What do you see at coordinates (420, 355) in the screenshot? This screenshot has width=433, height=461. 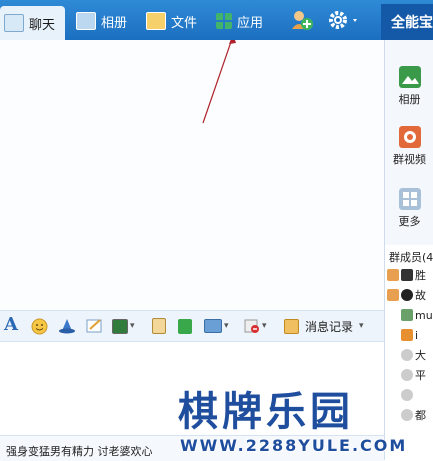 I see `member-name: 大` at bounding box center [420, 355].